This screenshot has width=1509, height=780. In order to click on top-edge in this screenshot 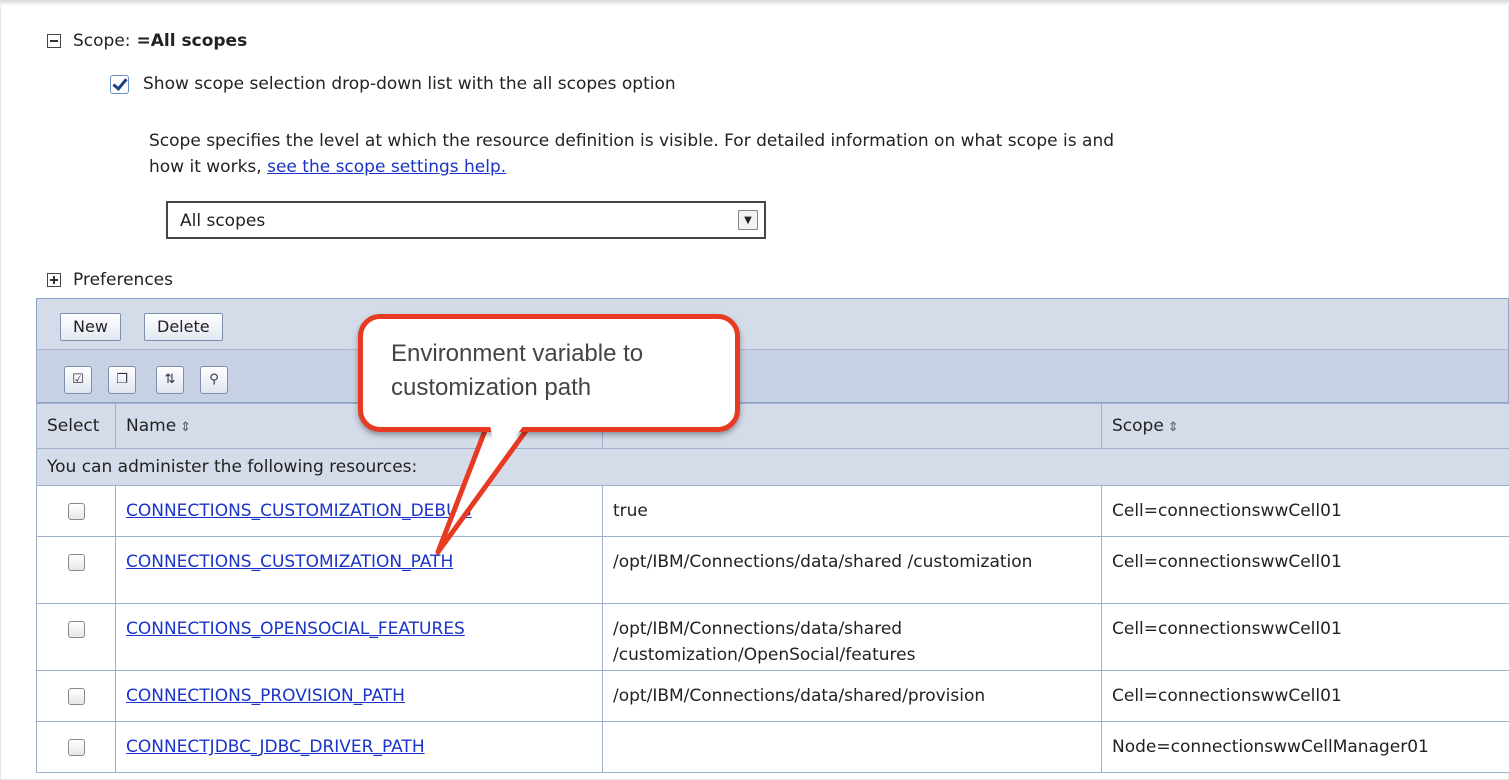, I will do `click(754, 3)`.